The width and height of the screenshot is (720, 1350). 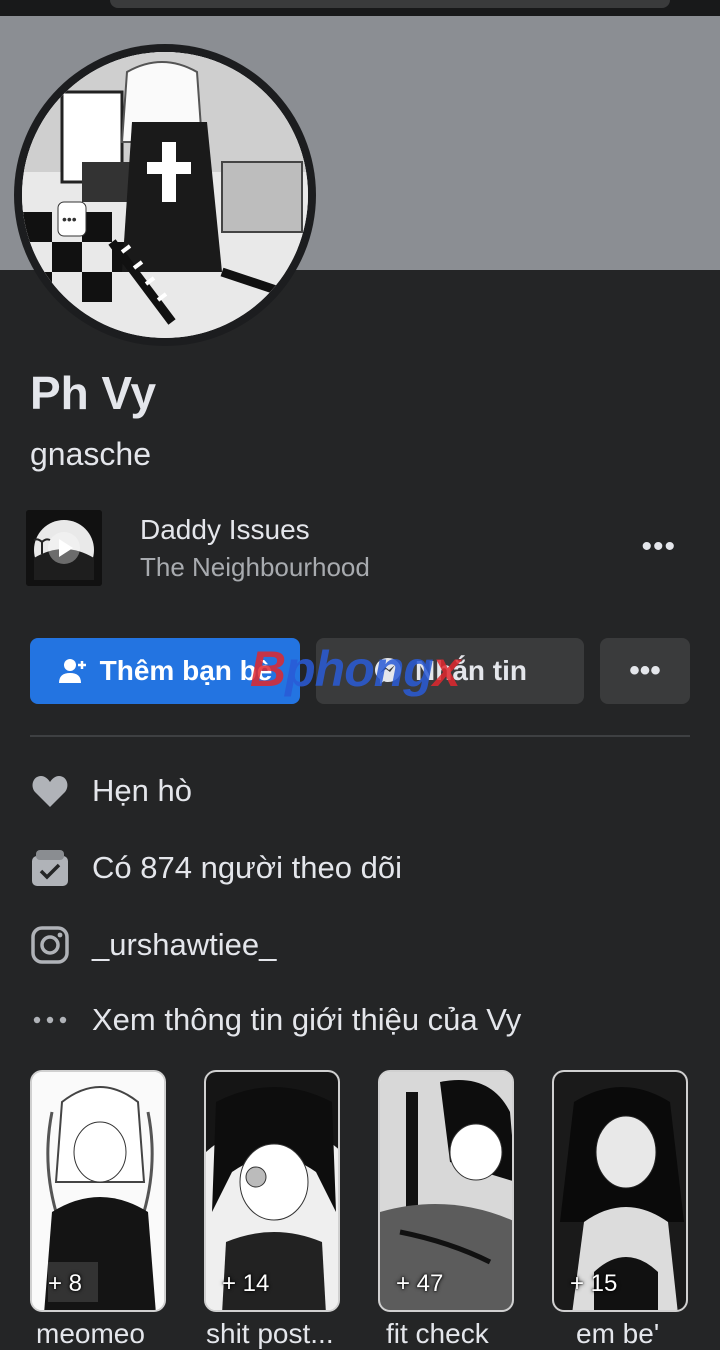 I want to click on heart-icon, so click(x=50, y=791).